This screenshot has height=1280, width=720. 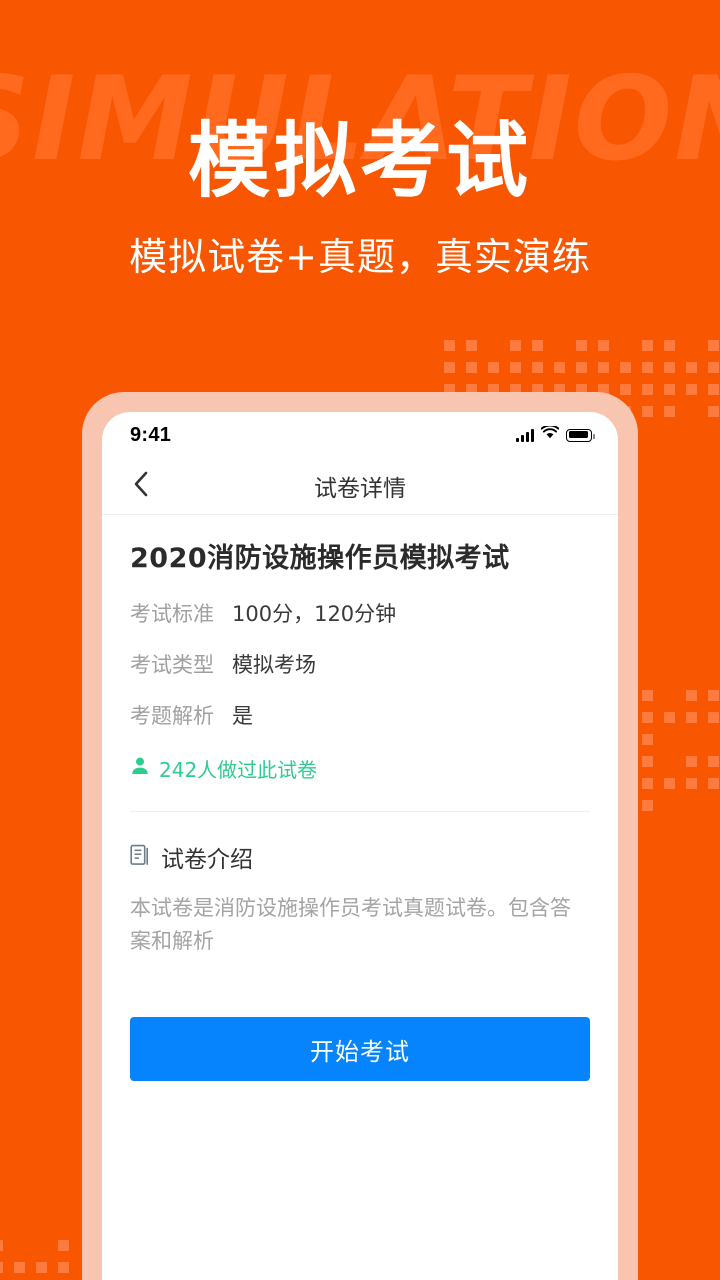 I want to click on paper-title: 2020消防设施操作员模拟考试, so click(x=320, y=558).